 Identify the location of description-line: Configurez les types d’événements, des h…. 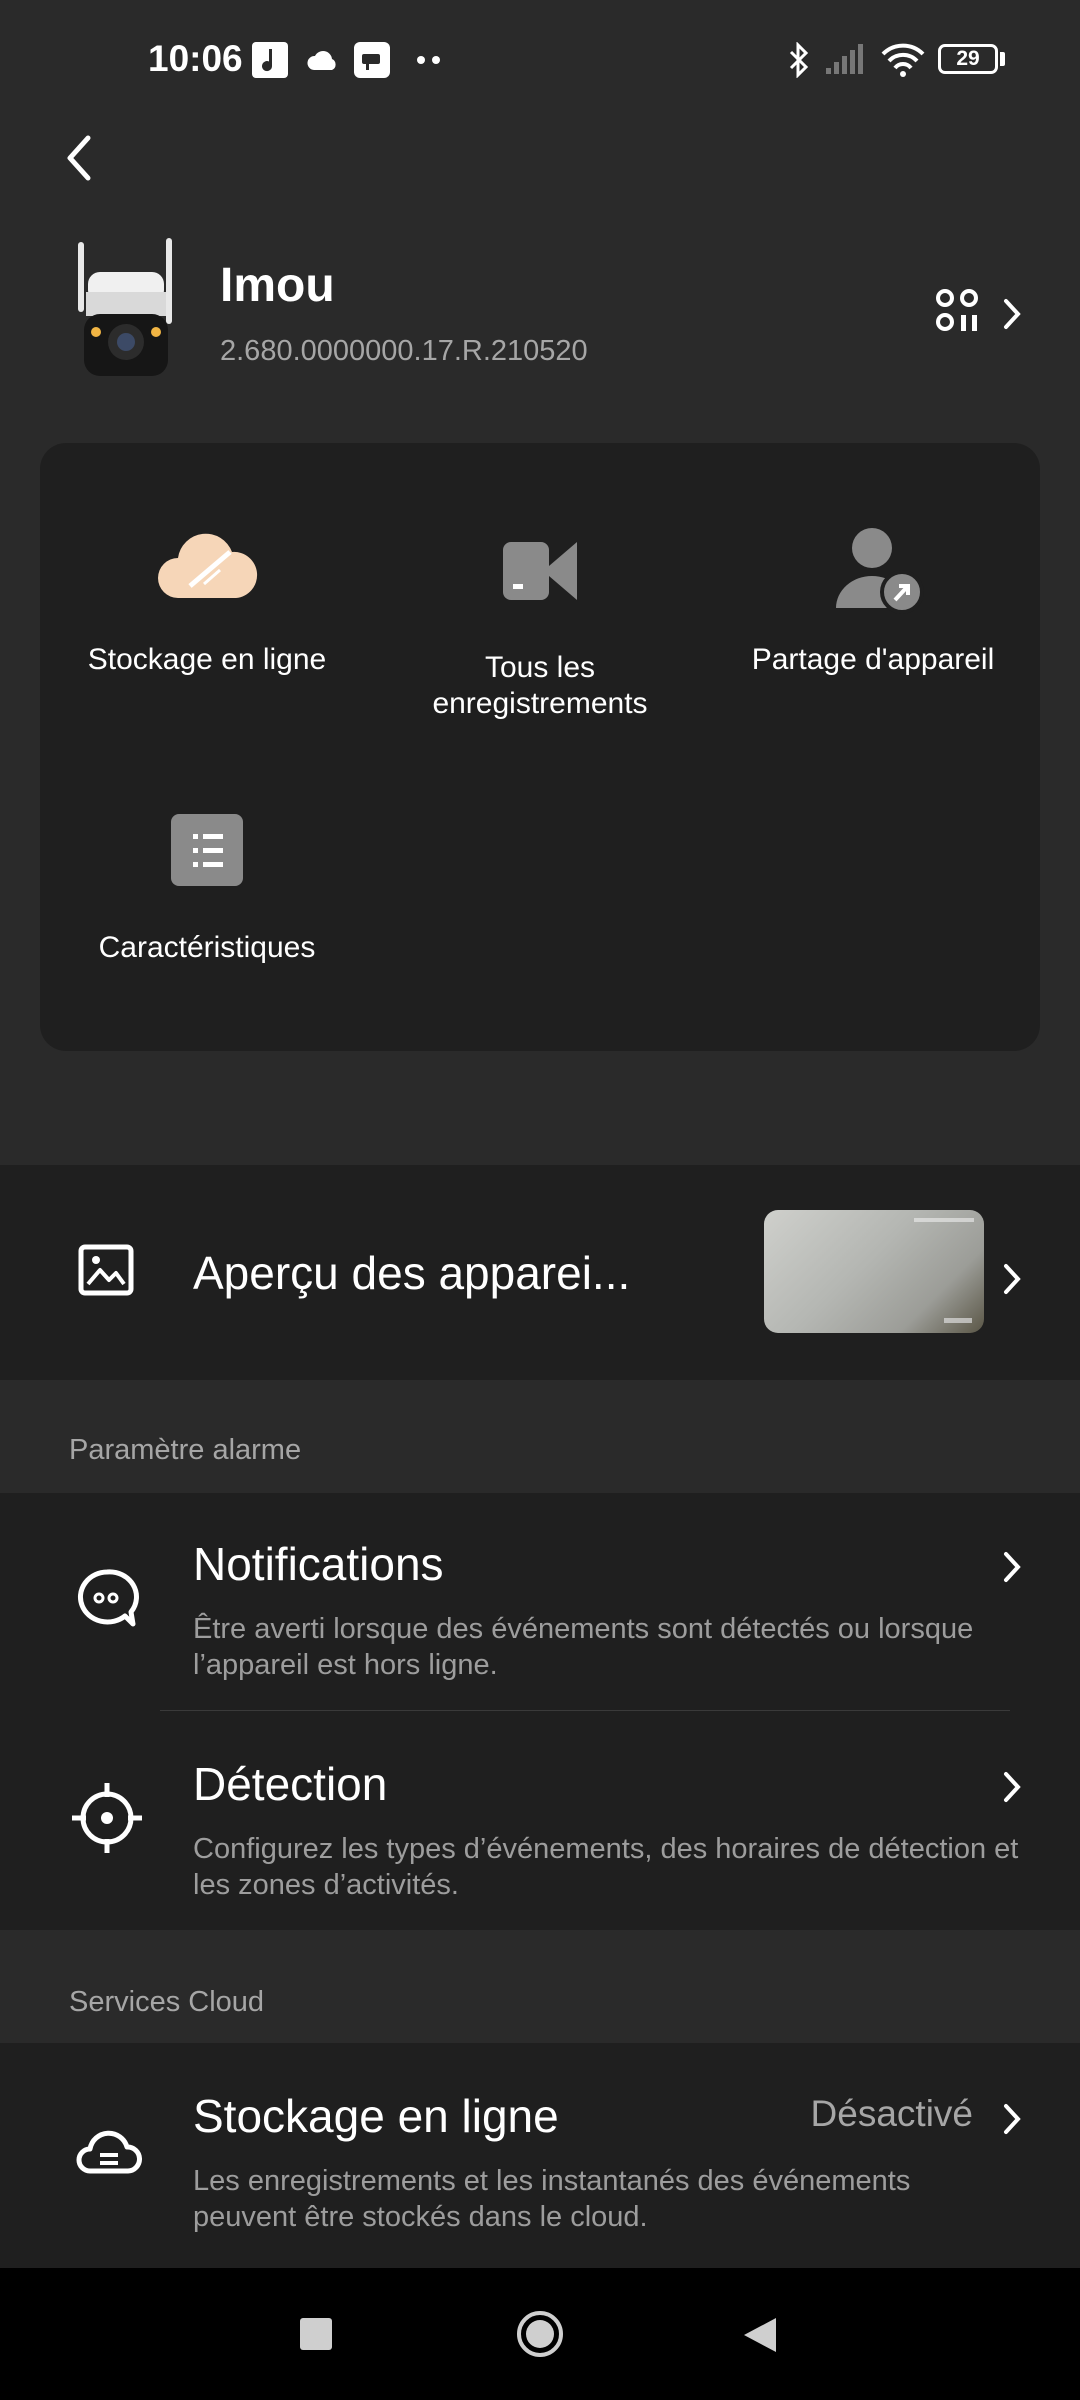
(606, 1849).